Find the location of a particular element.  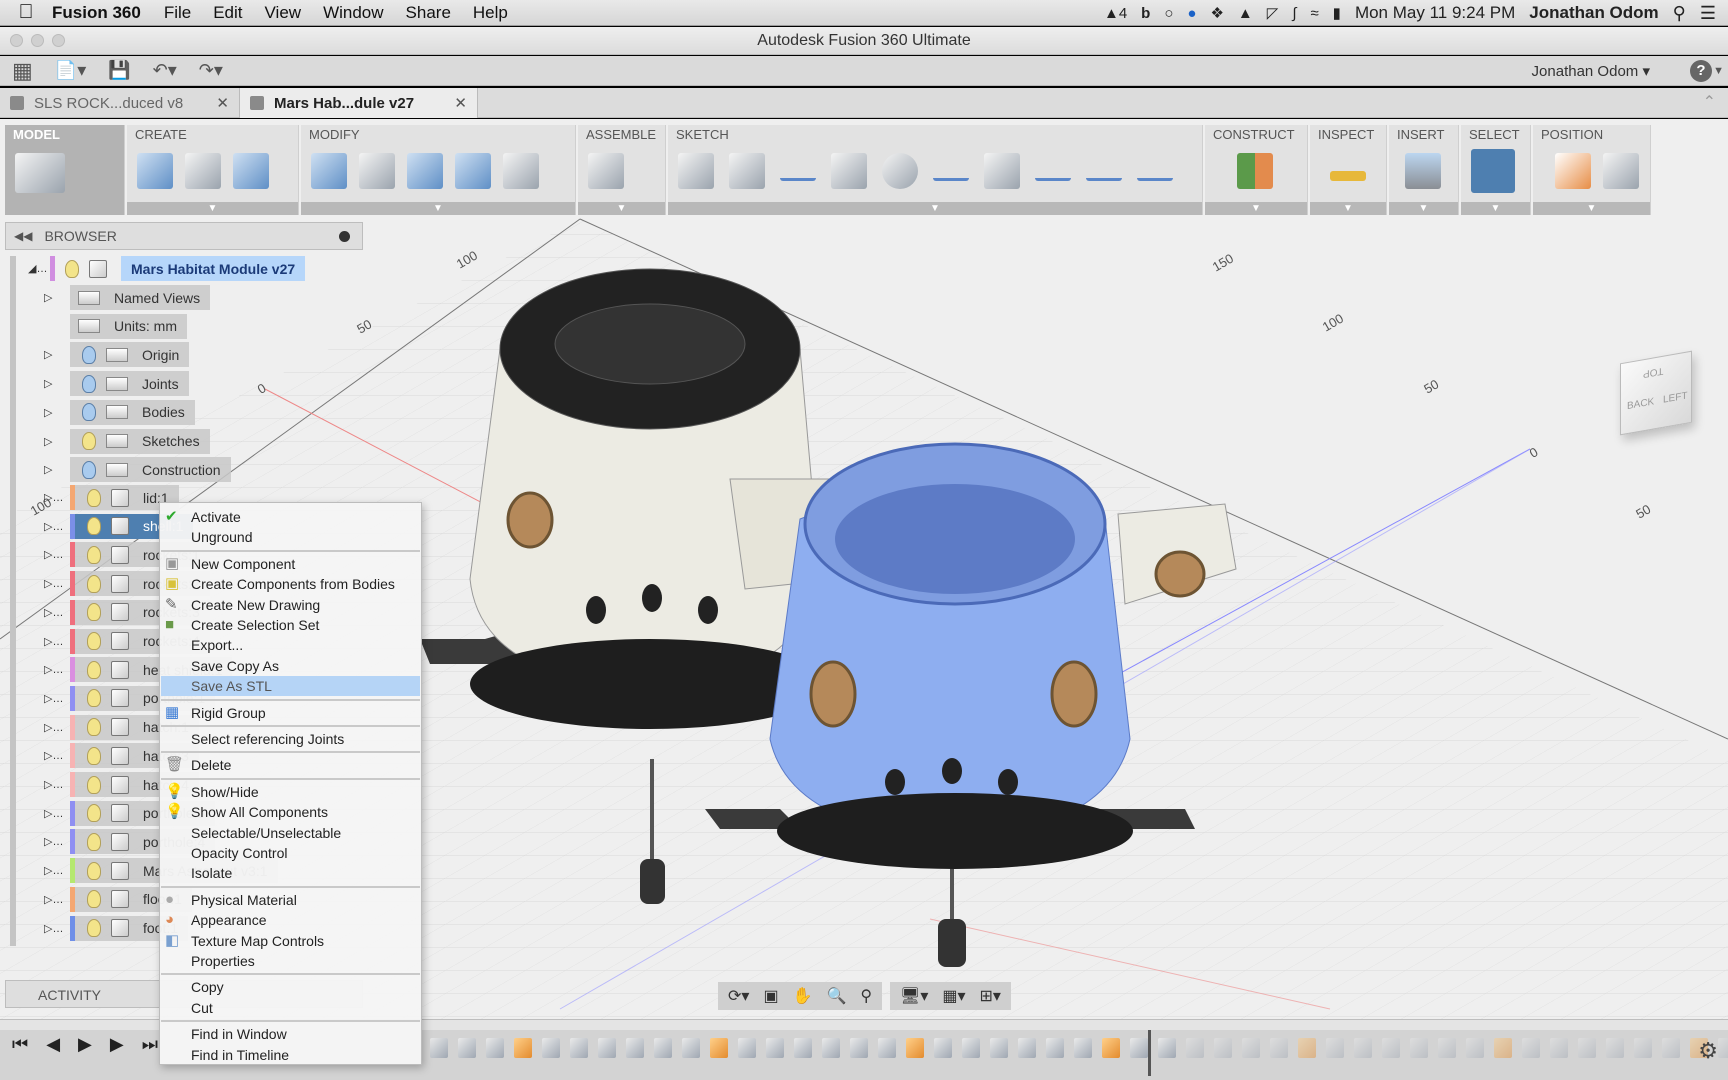

select-icon is located at coordinates (1493, 171).